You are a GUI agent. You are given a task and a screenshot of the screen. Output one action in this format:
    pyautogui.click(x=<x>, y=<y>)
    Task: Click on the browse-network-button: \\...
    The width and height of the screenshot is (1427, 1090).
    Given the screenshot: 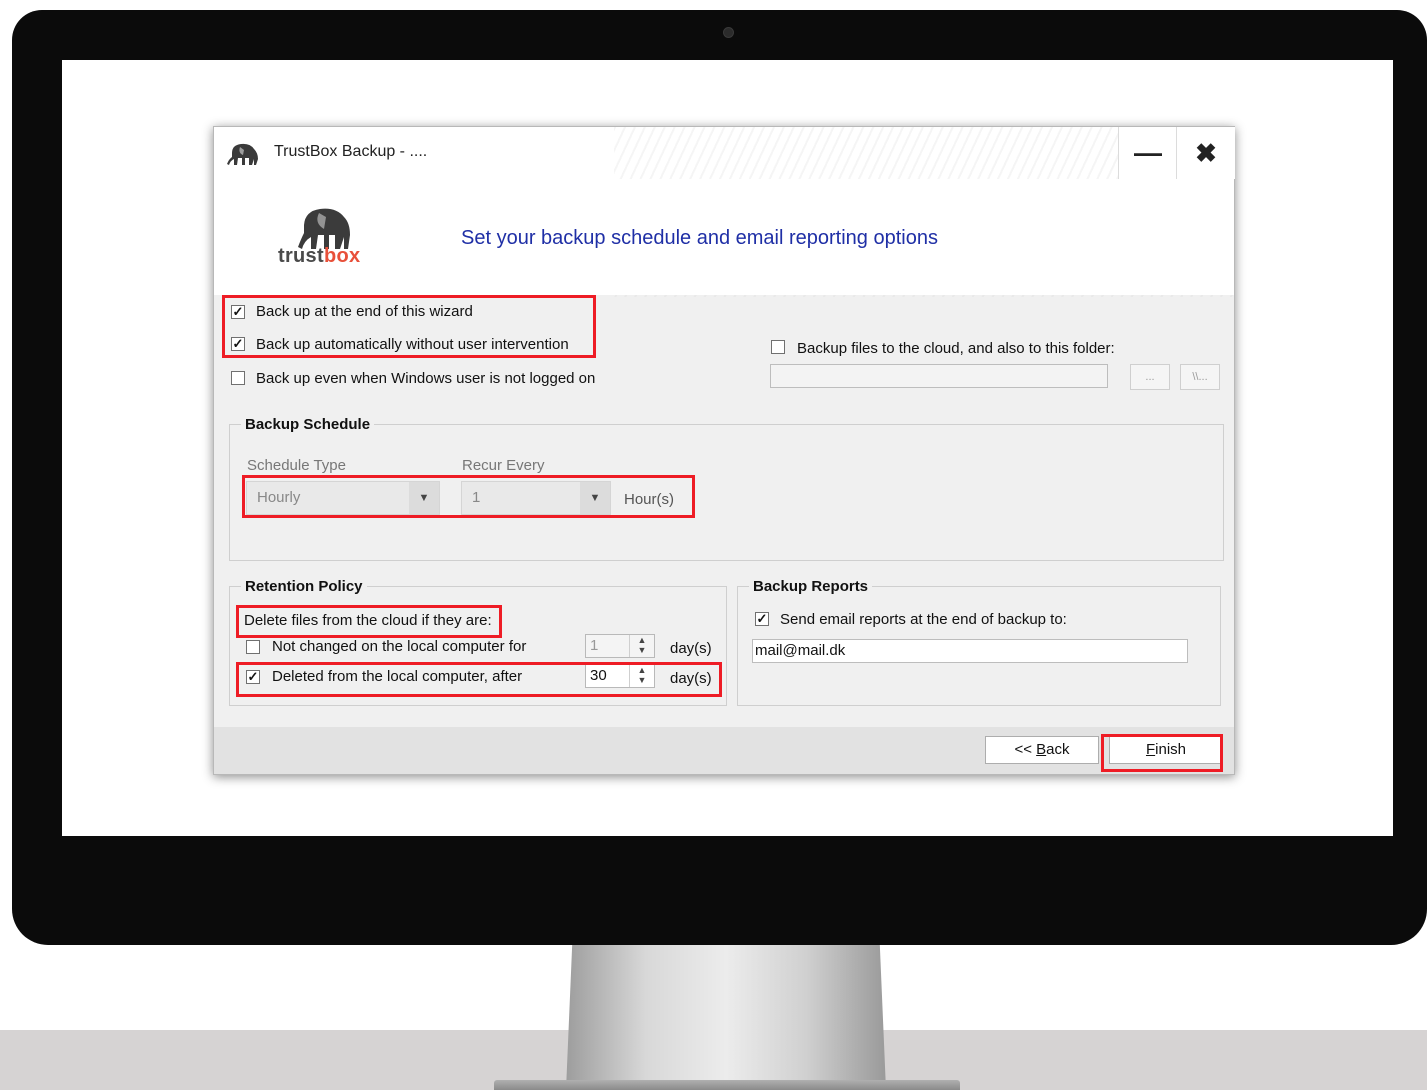 What is the action you would take?
    pyautogui.click(x=1200, y=377)
    